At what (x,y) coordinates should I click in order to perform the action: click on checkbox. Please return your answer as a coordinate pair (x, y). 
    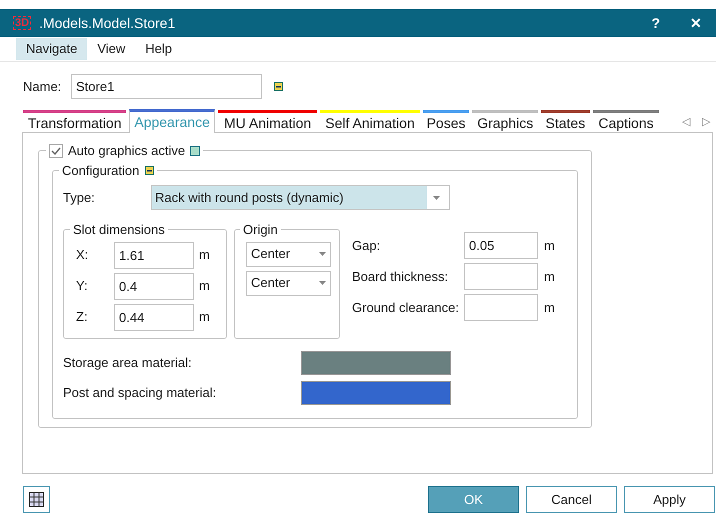
    Looking at the image, I should click on (56, 151).